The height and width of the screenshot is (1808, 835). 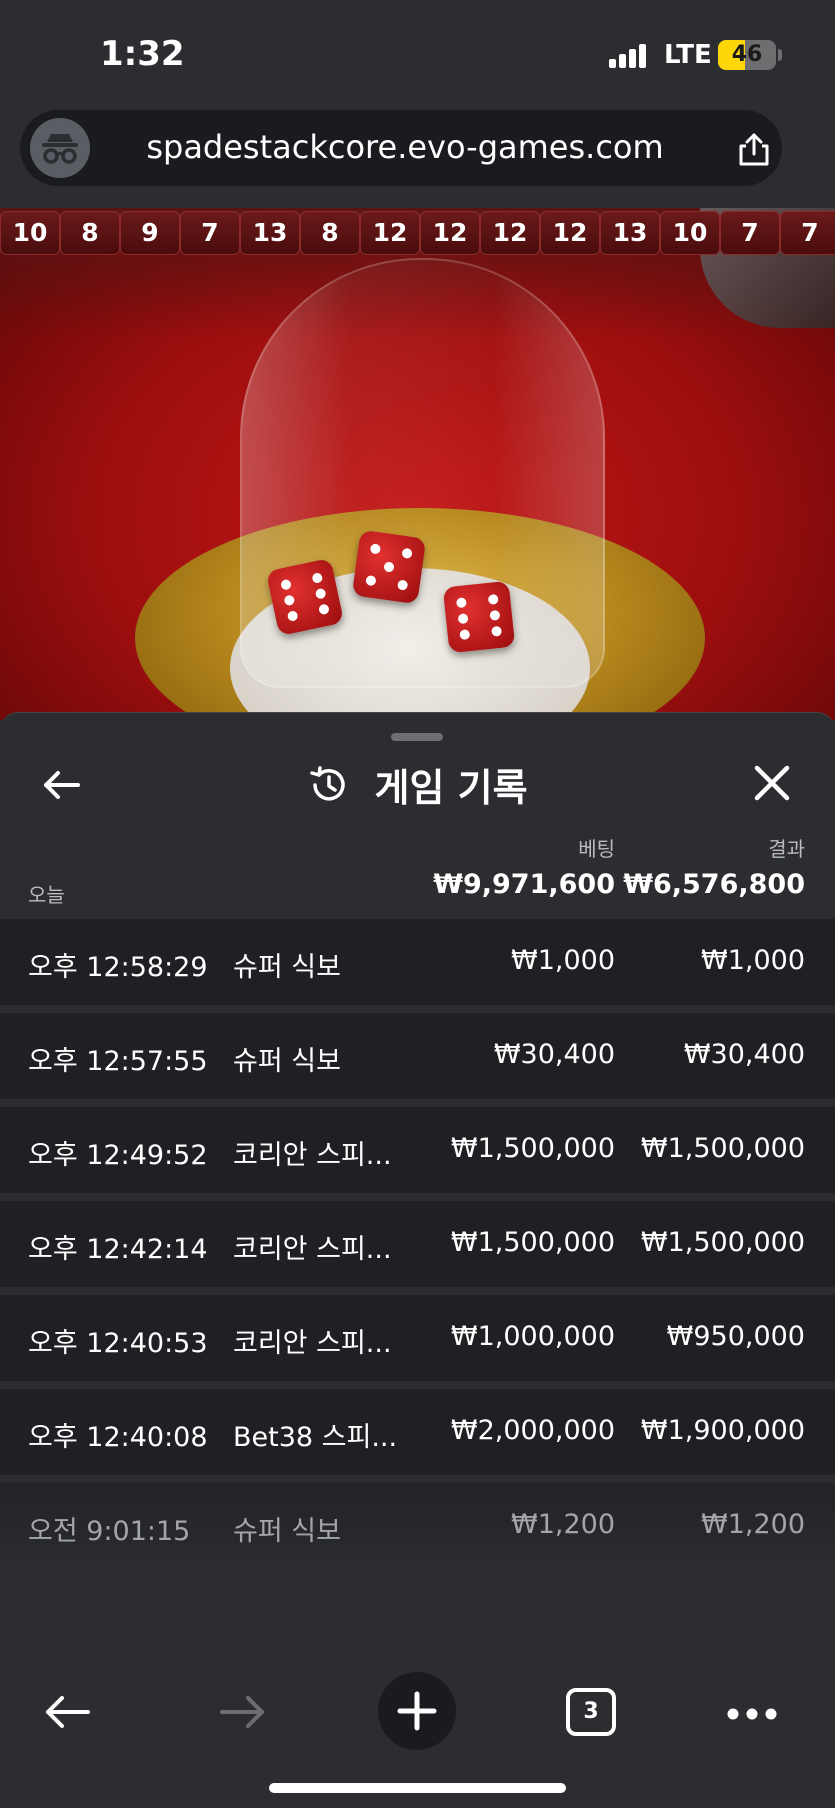 What do you see at coordinates (563, 1524) in the screenshot?
I see `row-bet: ₩1,200` at bounding box center [563, 1524].